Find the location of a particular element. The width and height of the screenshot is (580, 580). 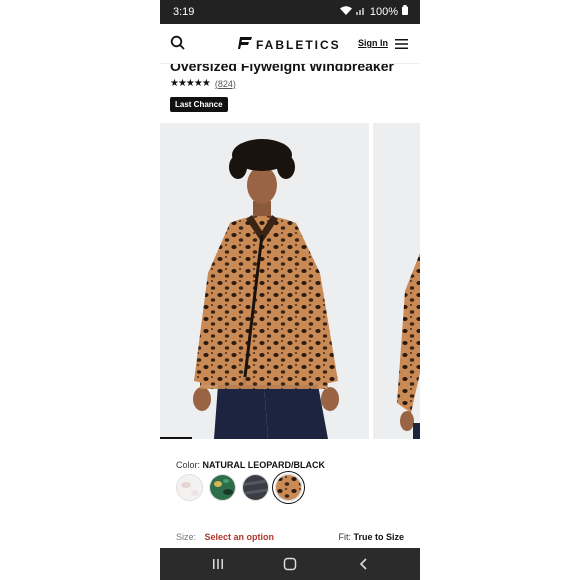

review-count: (824) is located at coordinates (225, 84).